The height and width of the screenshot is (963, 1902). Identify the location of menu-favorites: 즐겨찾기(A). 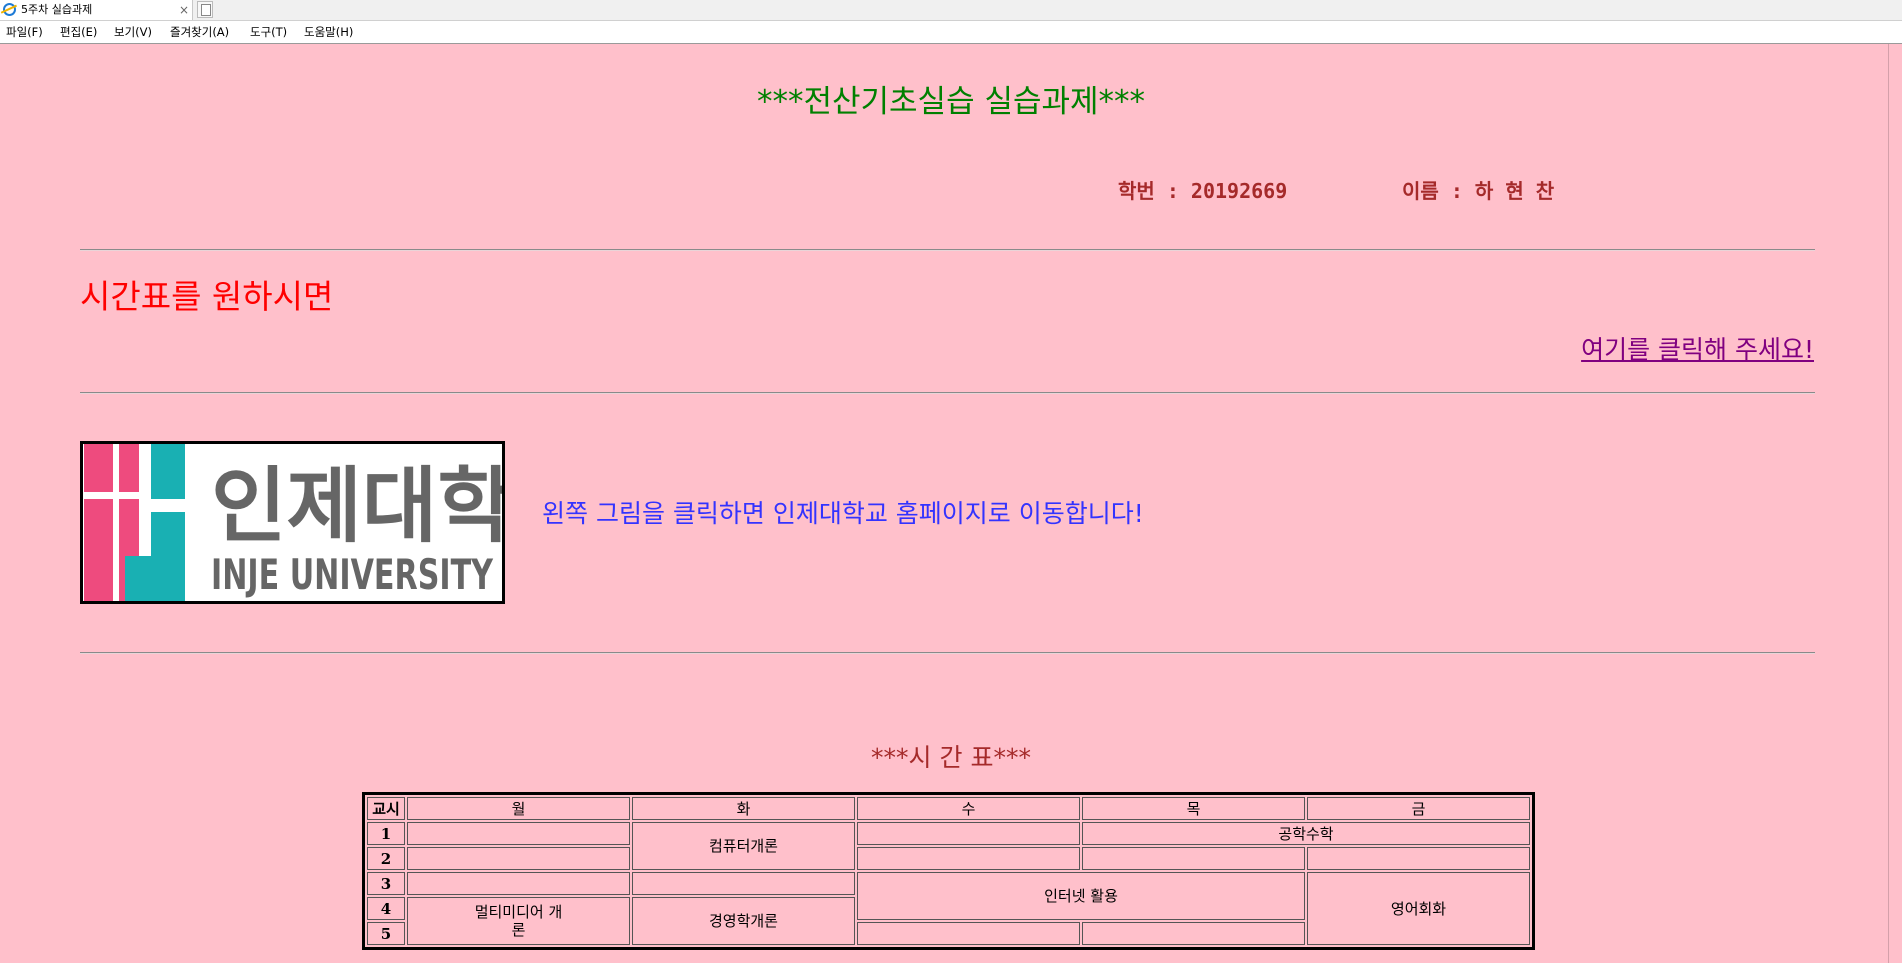
(199, 32).